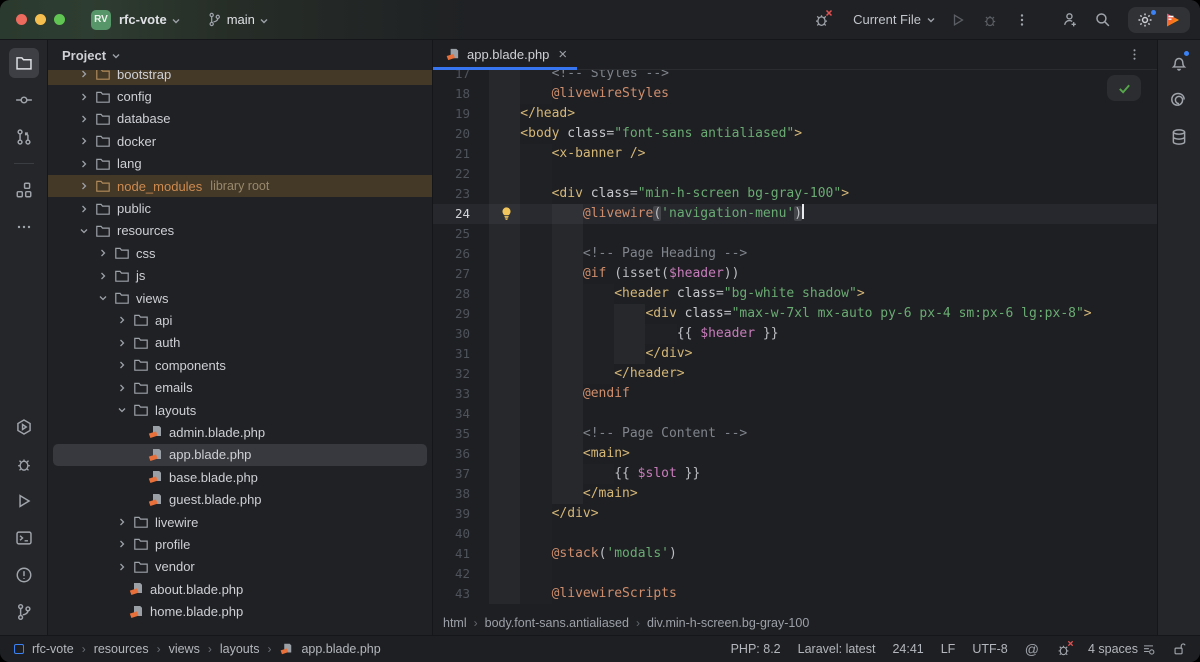 The height and width of the screenshot is (662, 1200). I want to click on minimize-window-button, so click(40, 19).